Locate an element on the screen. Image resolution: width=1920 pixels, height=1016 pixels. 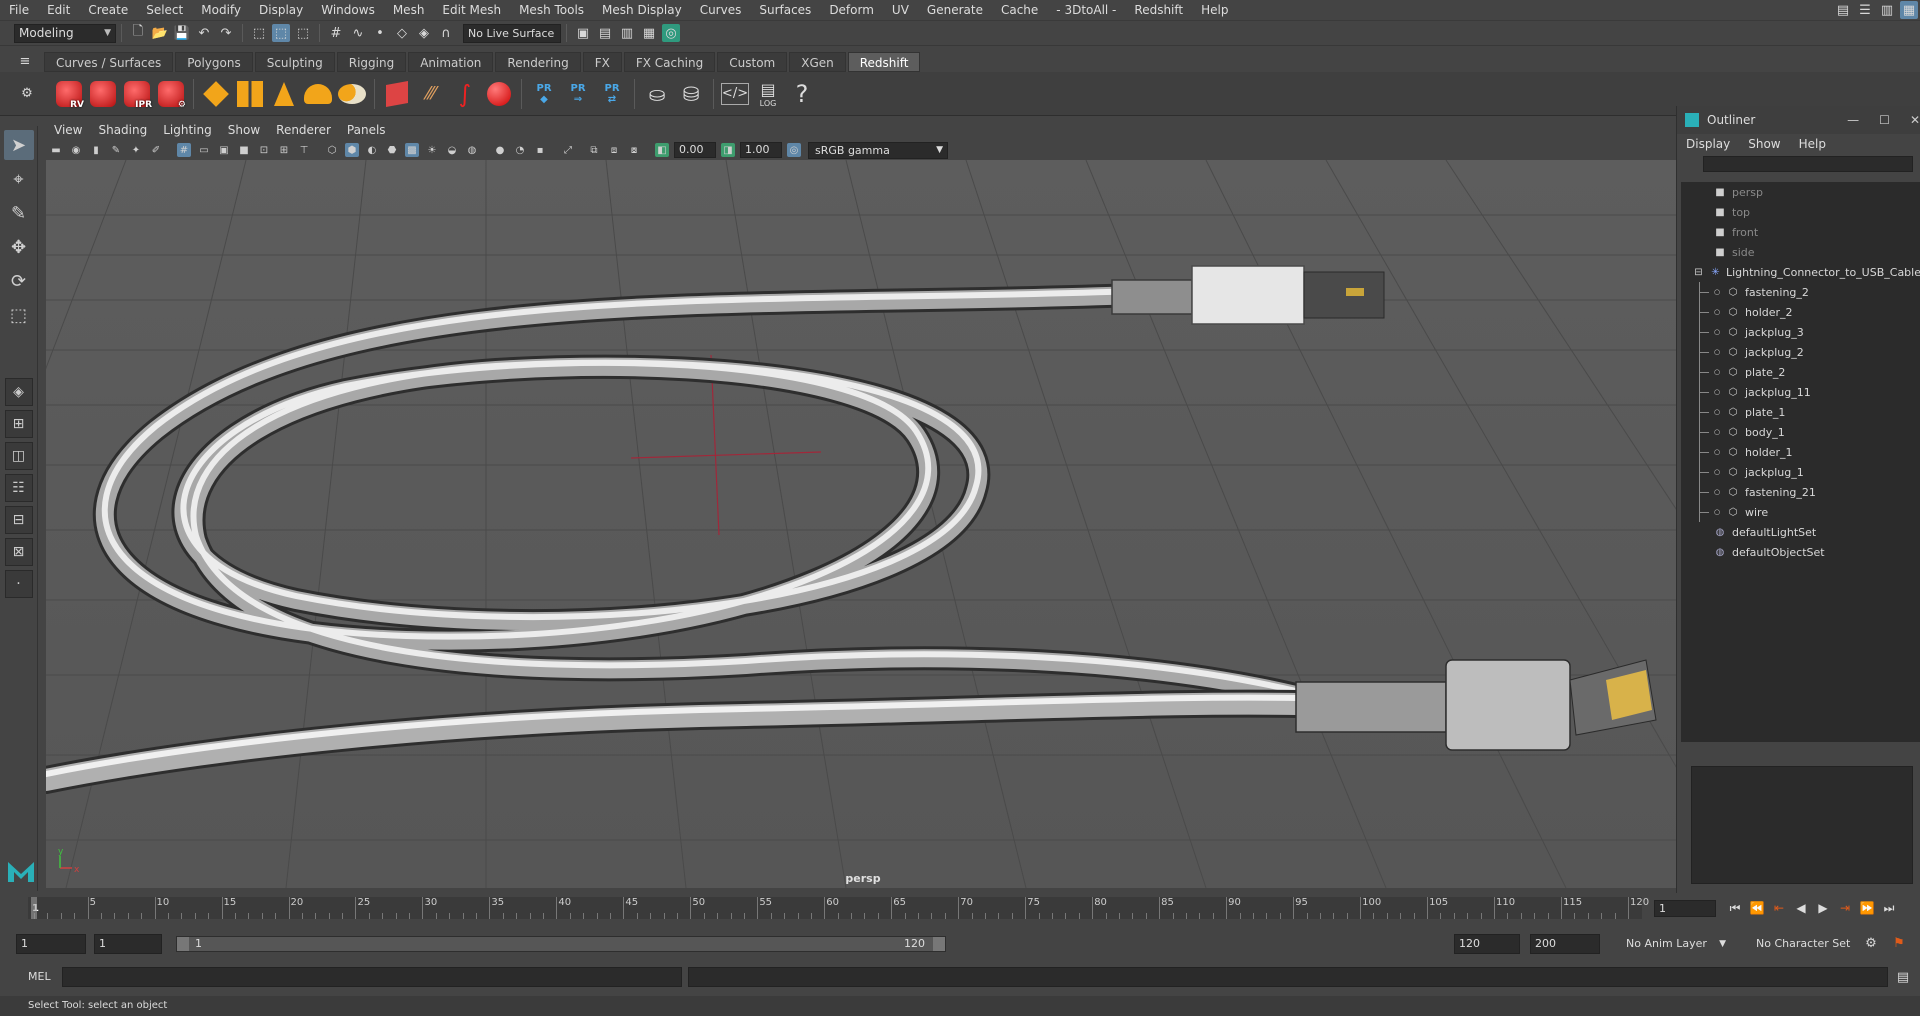
snap-curve-icon: ∿ is located at coordinates (358, 33).